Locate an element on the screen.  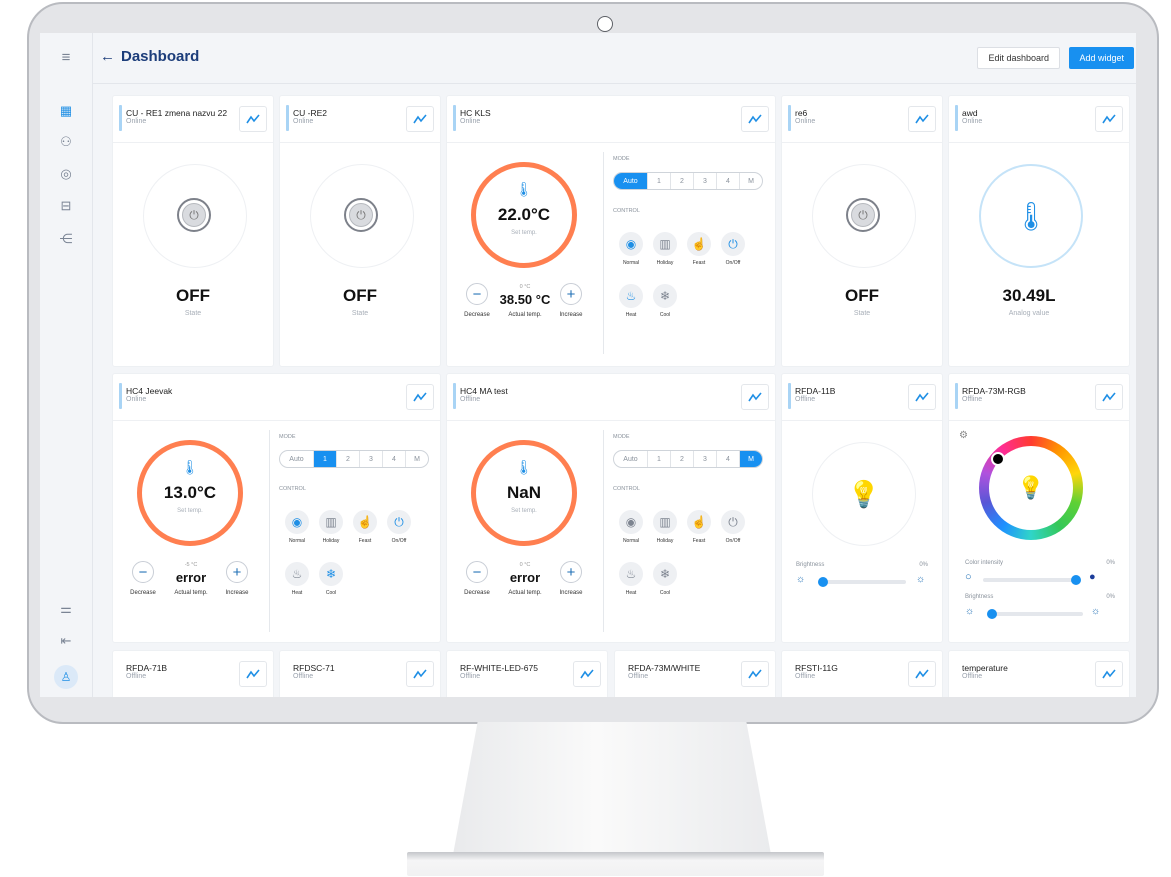
share-icon: ⋲ is located at coordinates (66, 239).